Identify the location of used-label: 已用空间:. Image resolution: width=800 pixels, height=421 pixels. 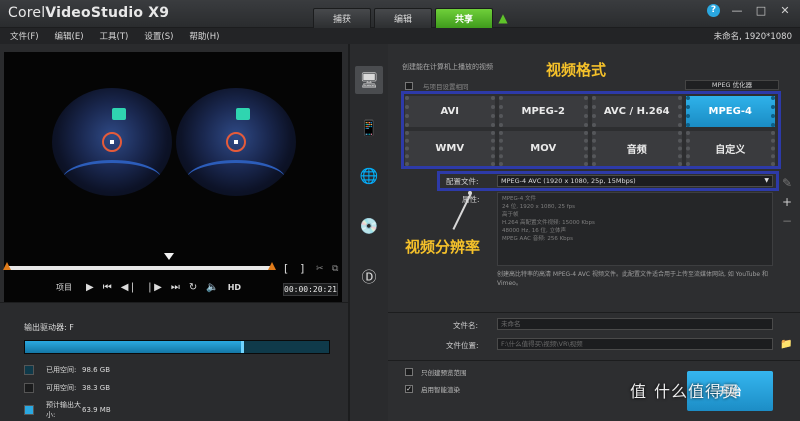
(61, 370).